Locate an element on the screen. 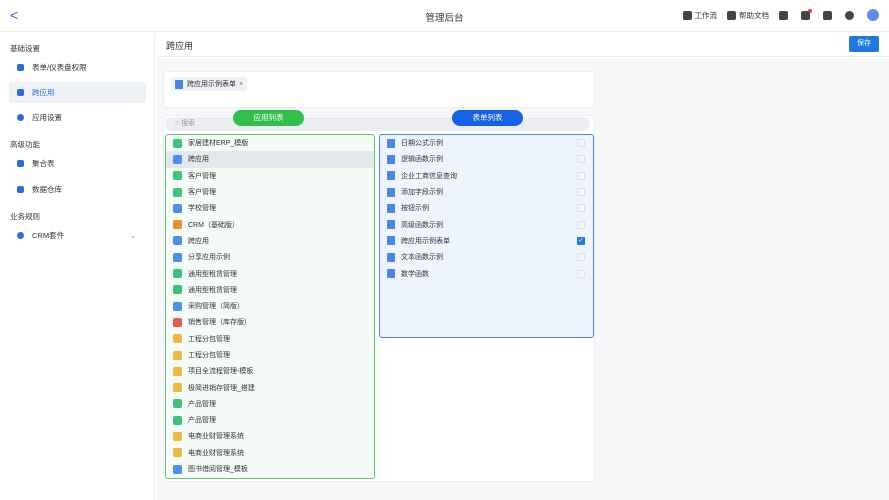 This screenshot has height=500, width=889. group-business-rules: 业务规则 is located at coordinates (25, 216).